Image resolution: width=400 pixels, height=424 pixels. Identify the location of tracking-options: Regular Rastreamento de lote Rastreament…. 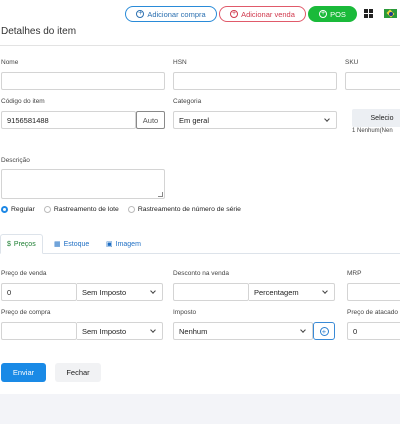
(123, 209).